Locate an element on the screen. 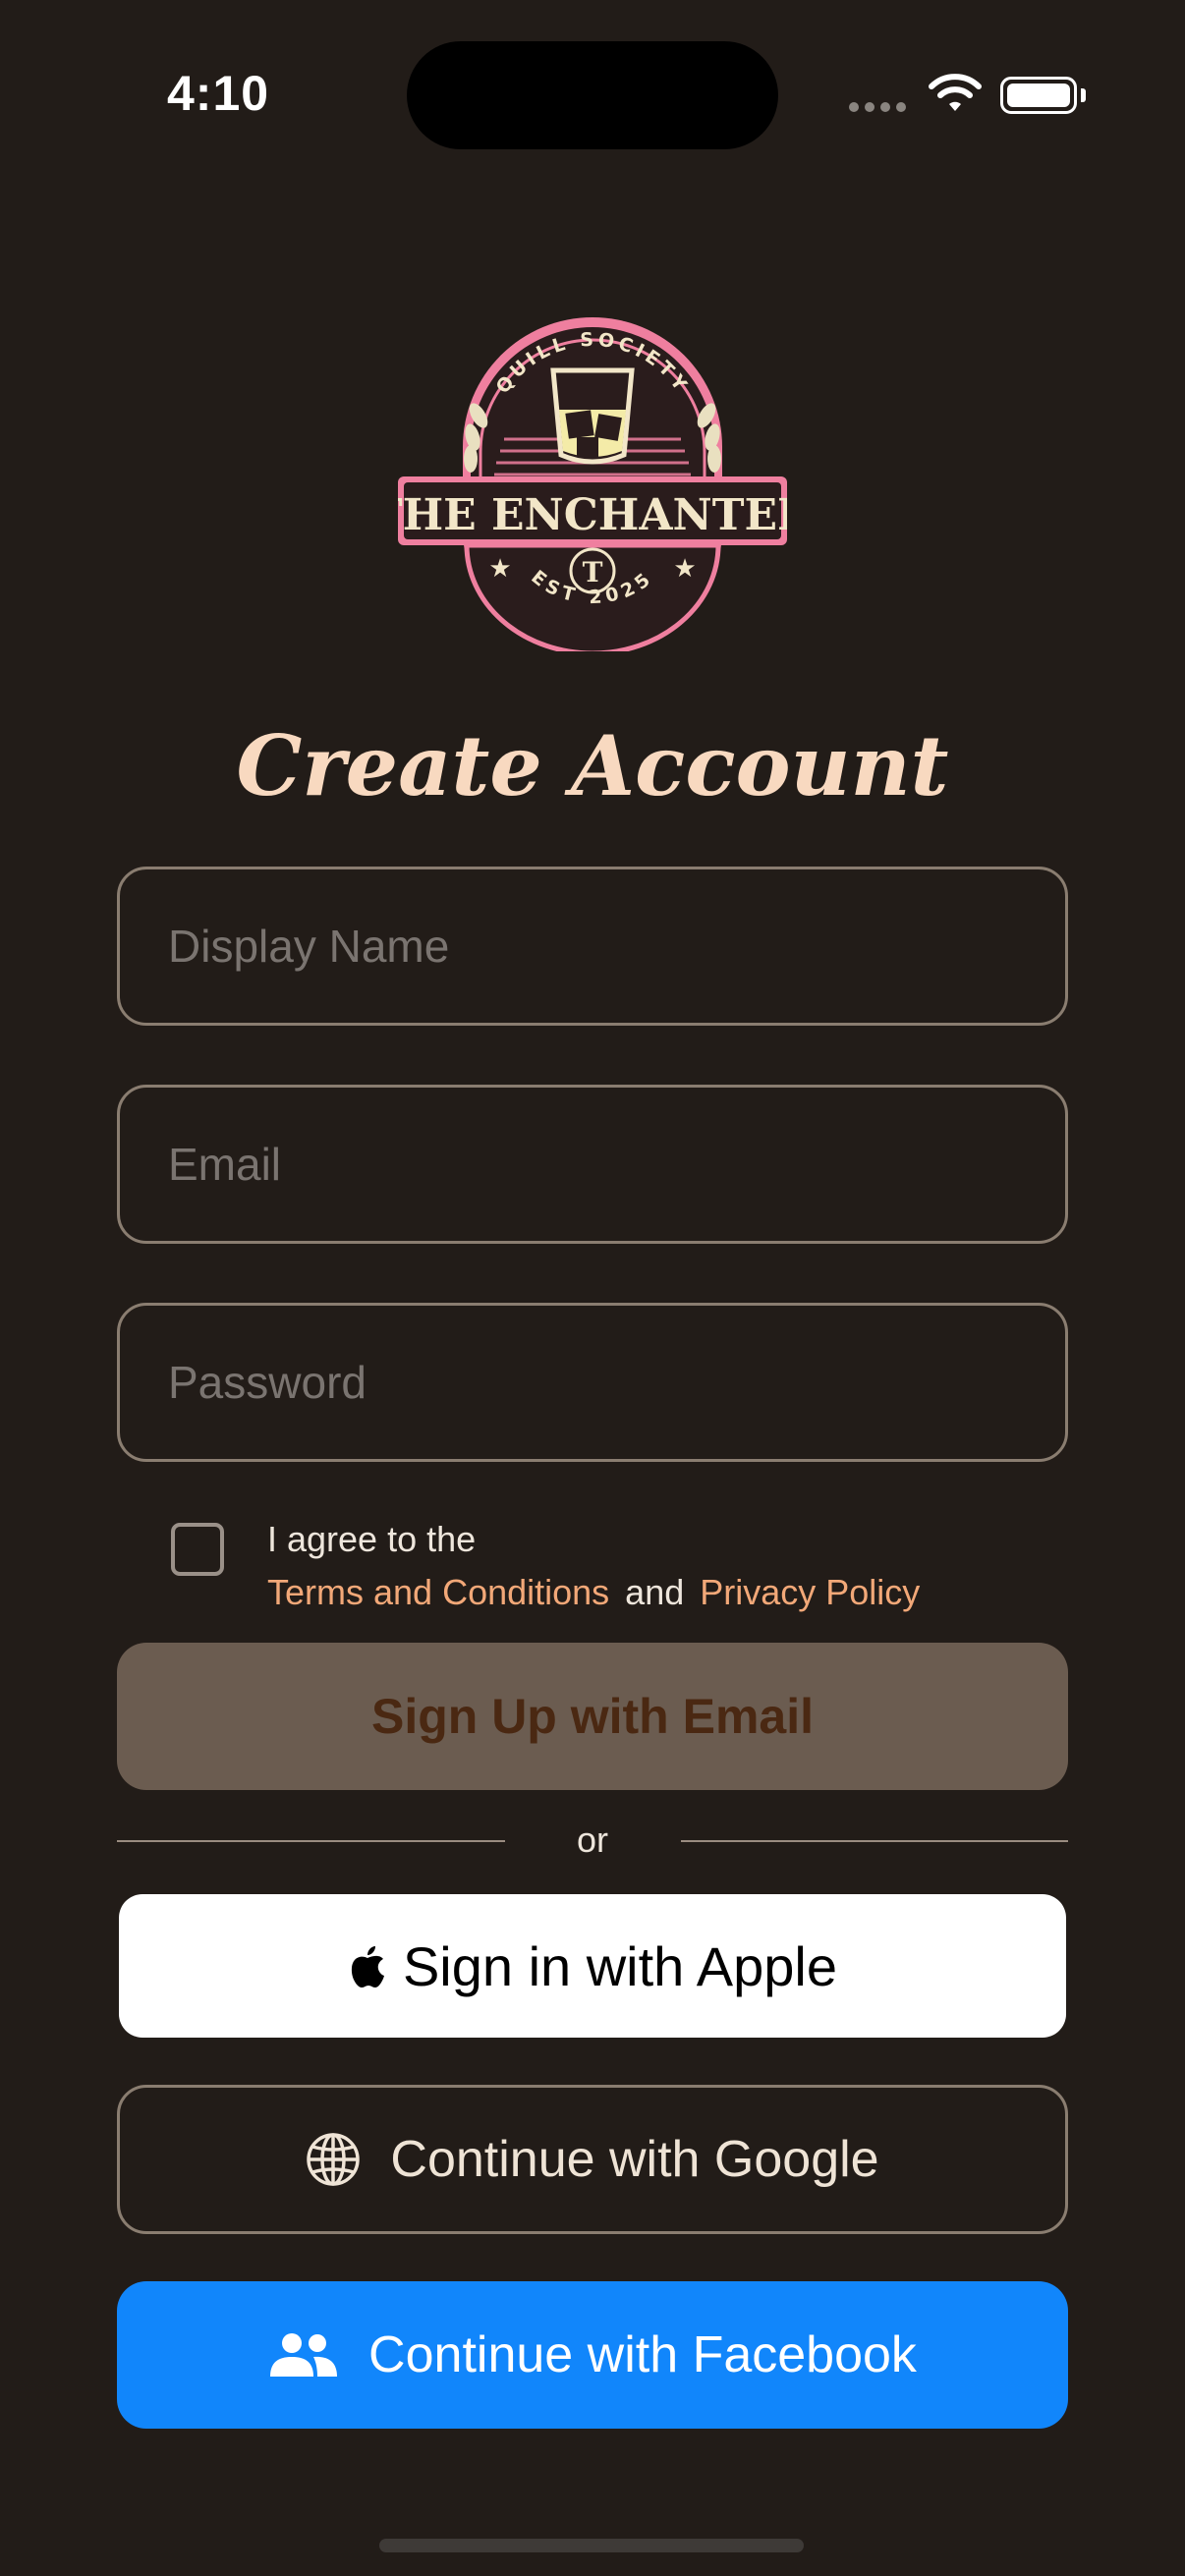 The width and height of the screenshot is (1185, 2576). continue-facebook-label: Continue with Facebook is located at coordinates (643, 2354).